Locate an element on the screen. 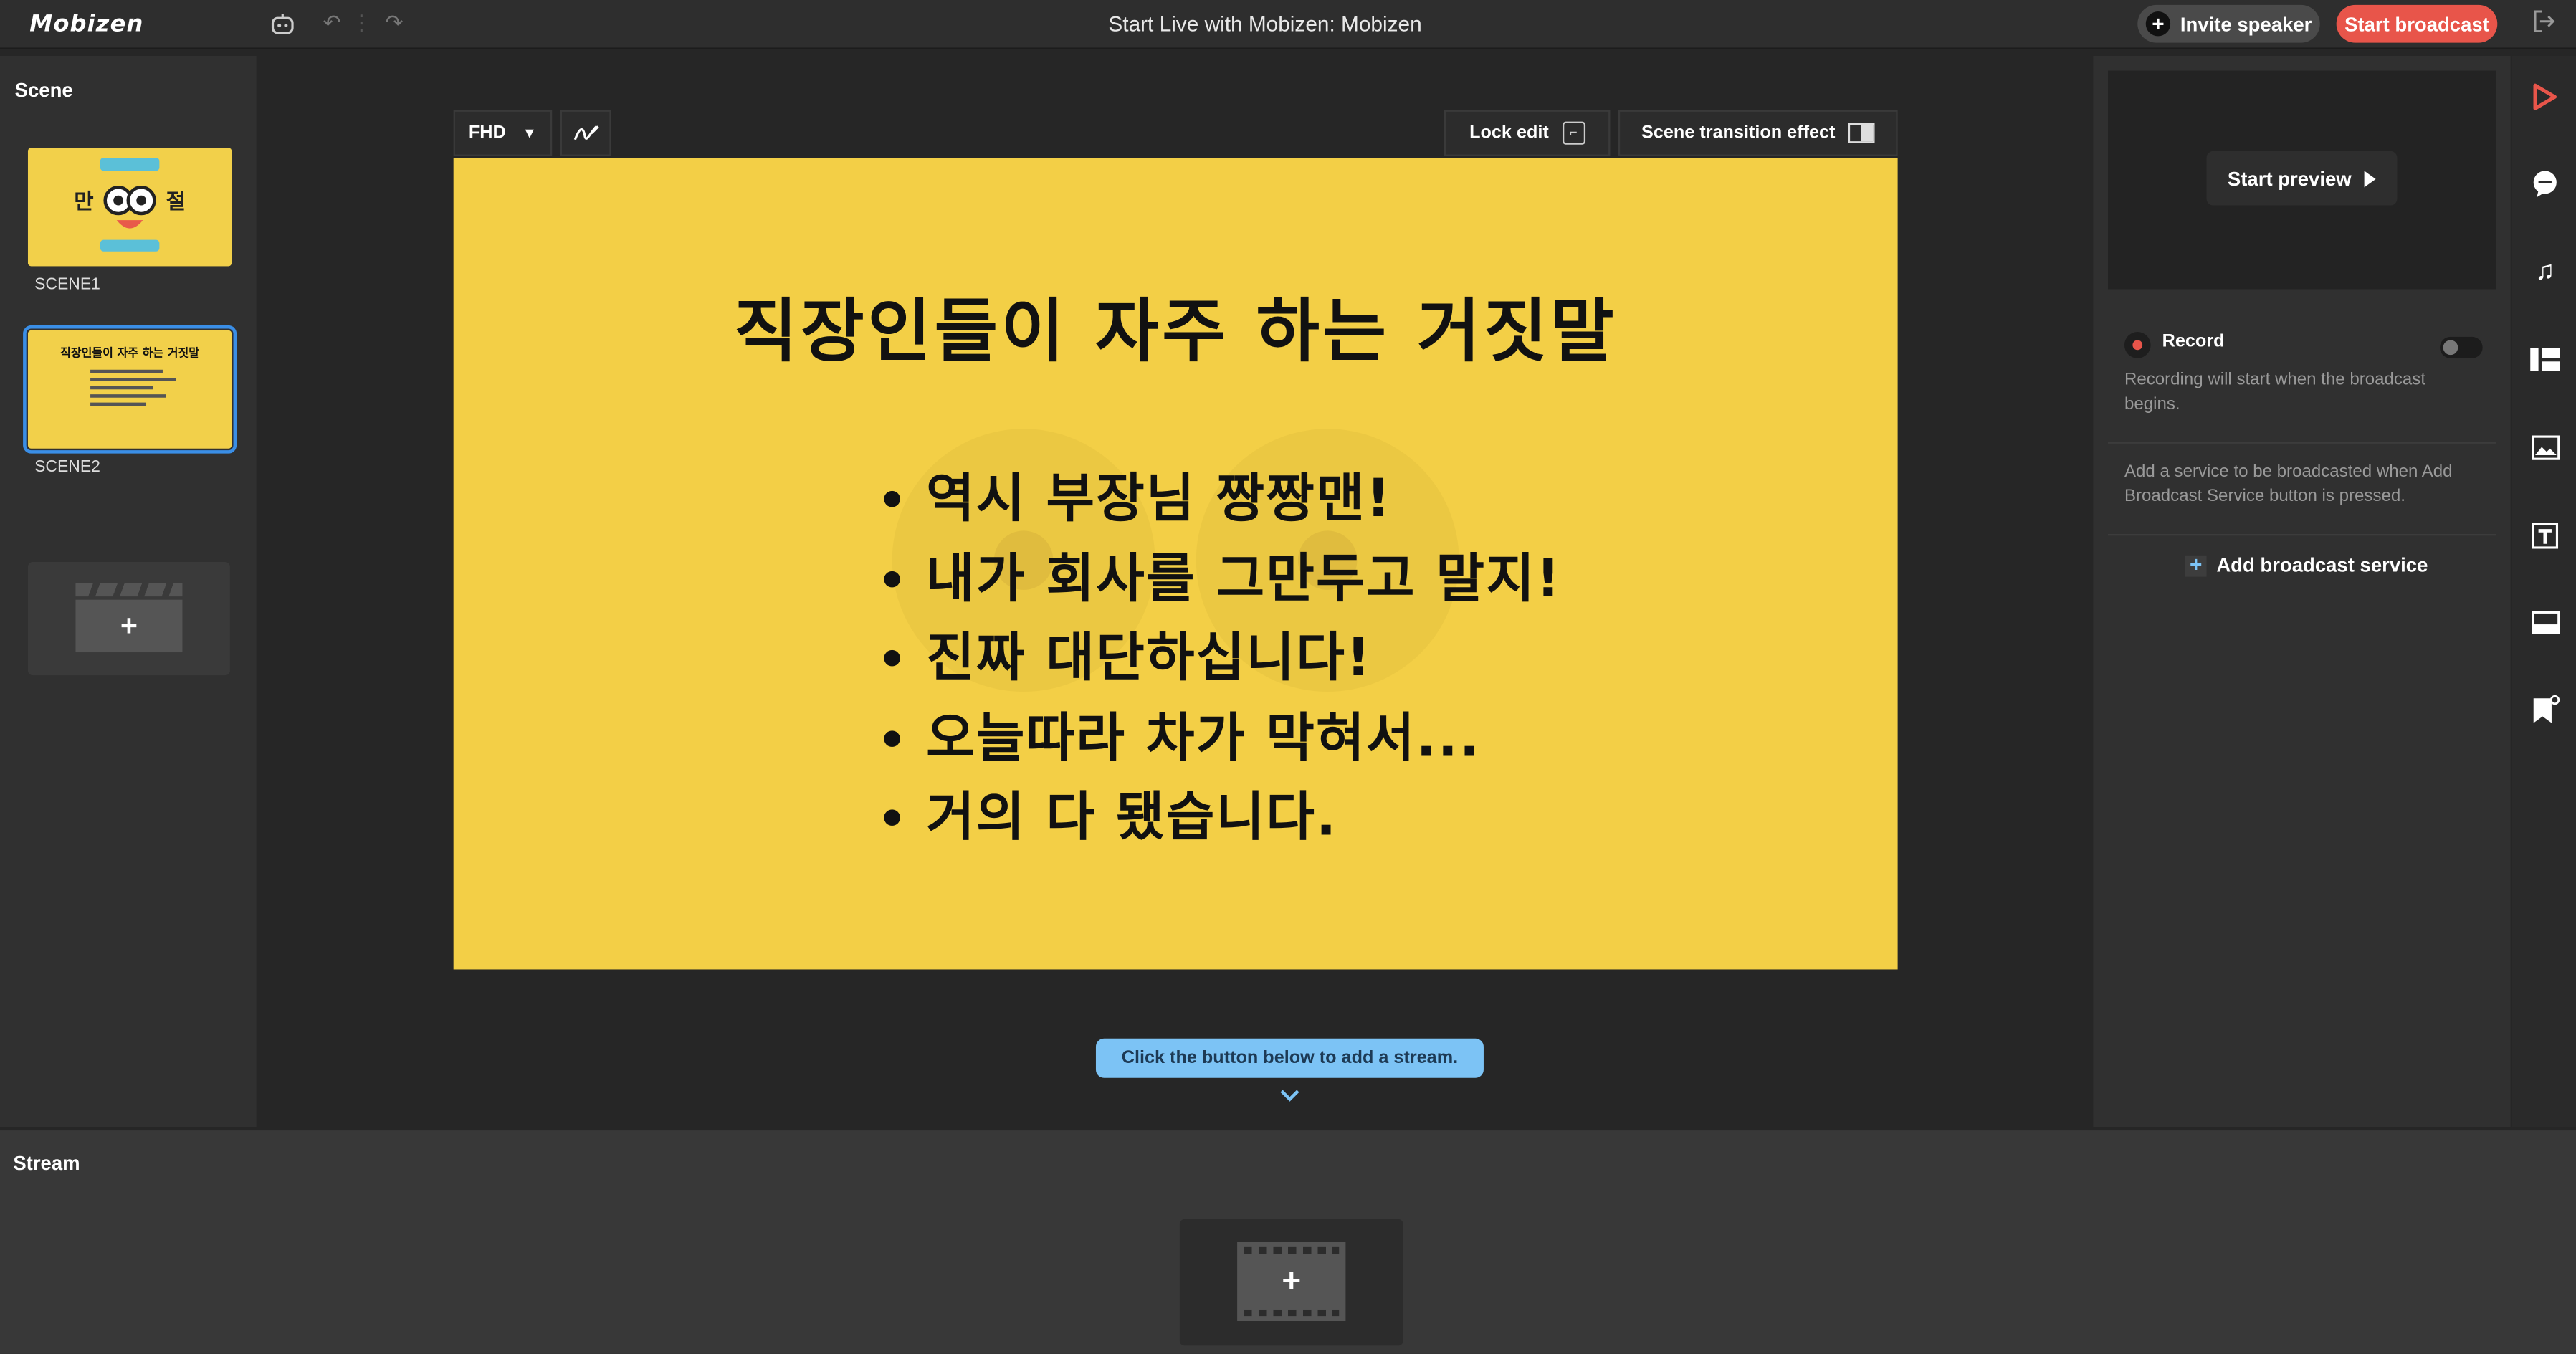  slide-bullet: 진짜 대단하십니다! is located at coordinates (1219, 659).